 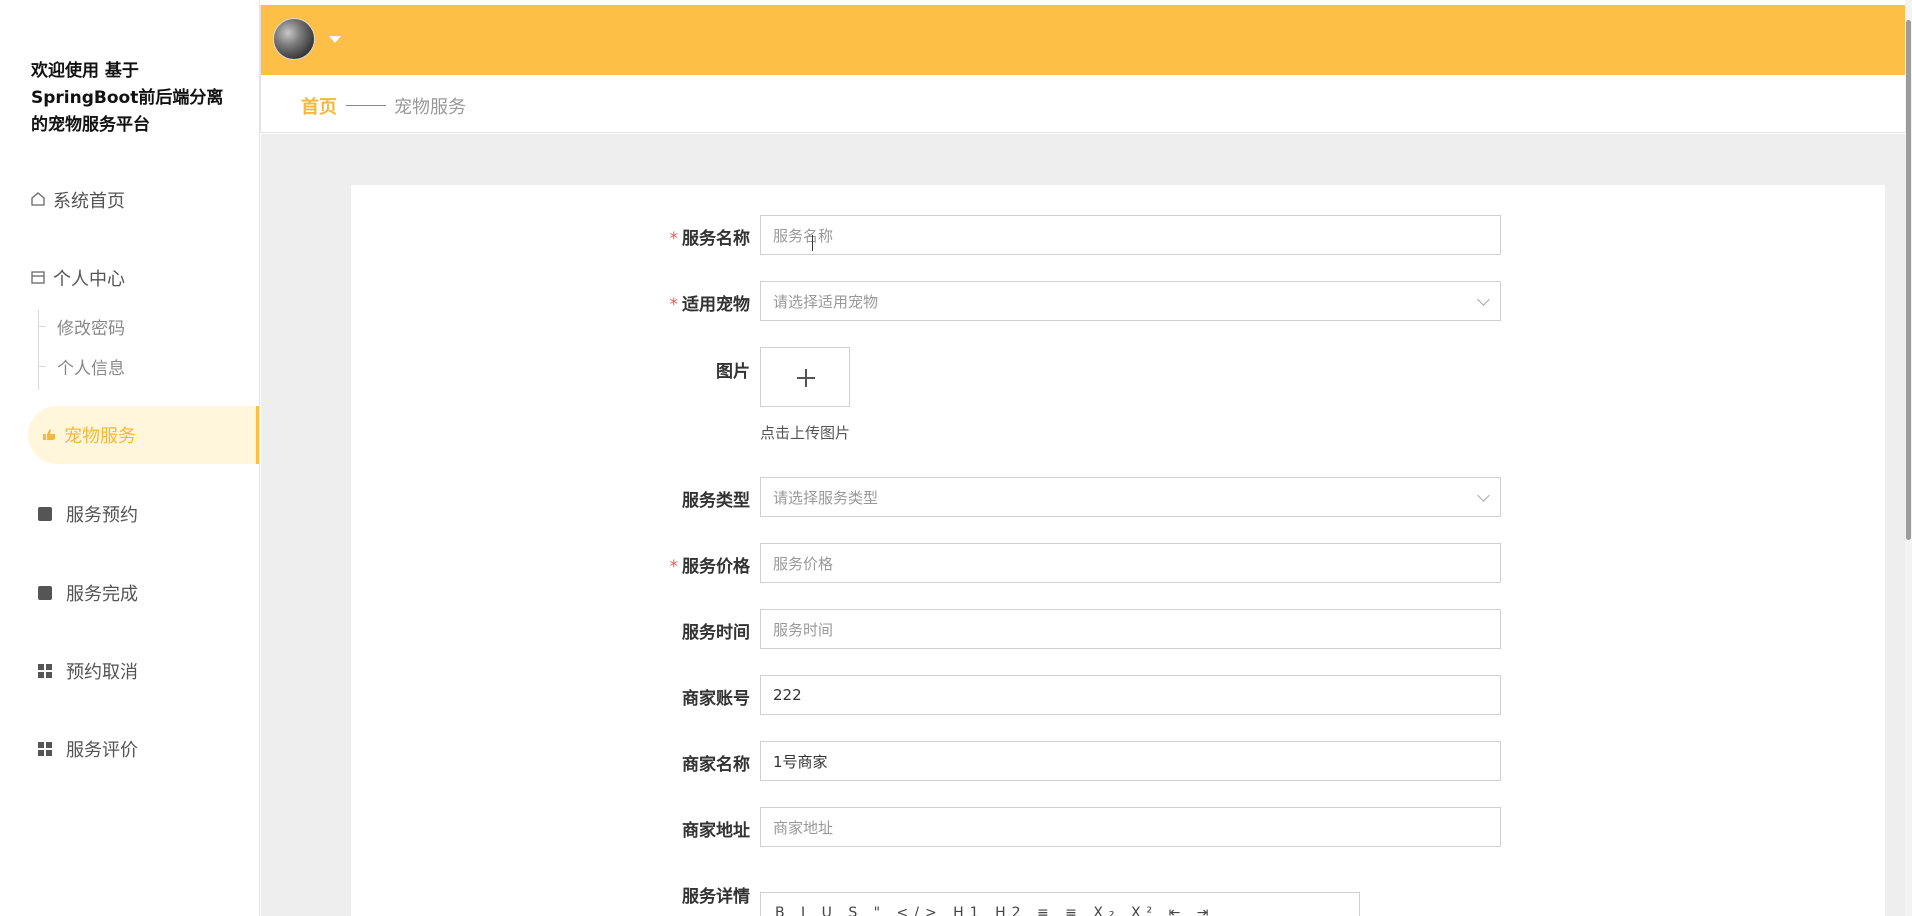 What do you see at coordinates (716, 831) in the screenshot?
I see `merchant-address-label: 商家地址` at bounding box center [716, 831].